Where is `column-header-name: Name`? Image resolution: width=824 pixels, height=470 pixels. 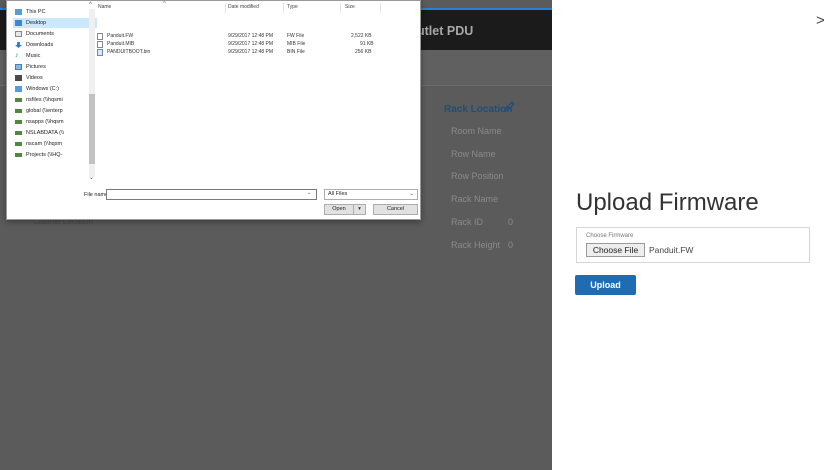 column-header-name: Name is located at coordinates (104, 7).